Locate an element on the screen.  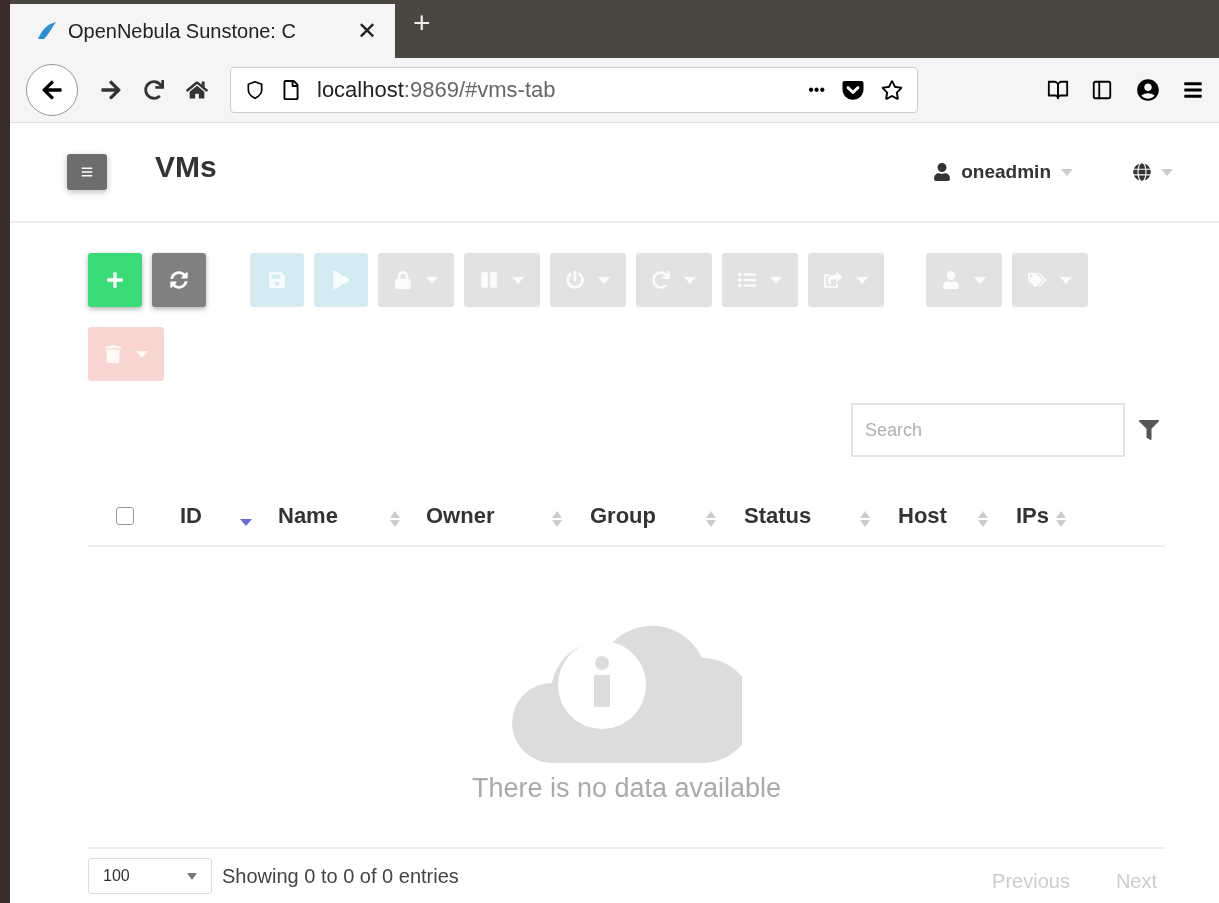
browser-tab: OpenNebula Sunstone: C ✕ is located at coordinates (202, 31).